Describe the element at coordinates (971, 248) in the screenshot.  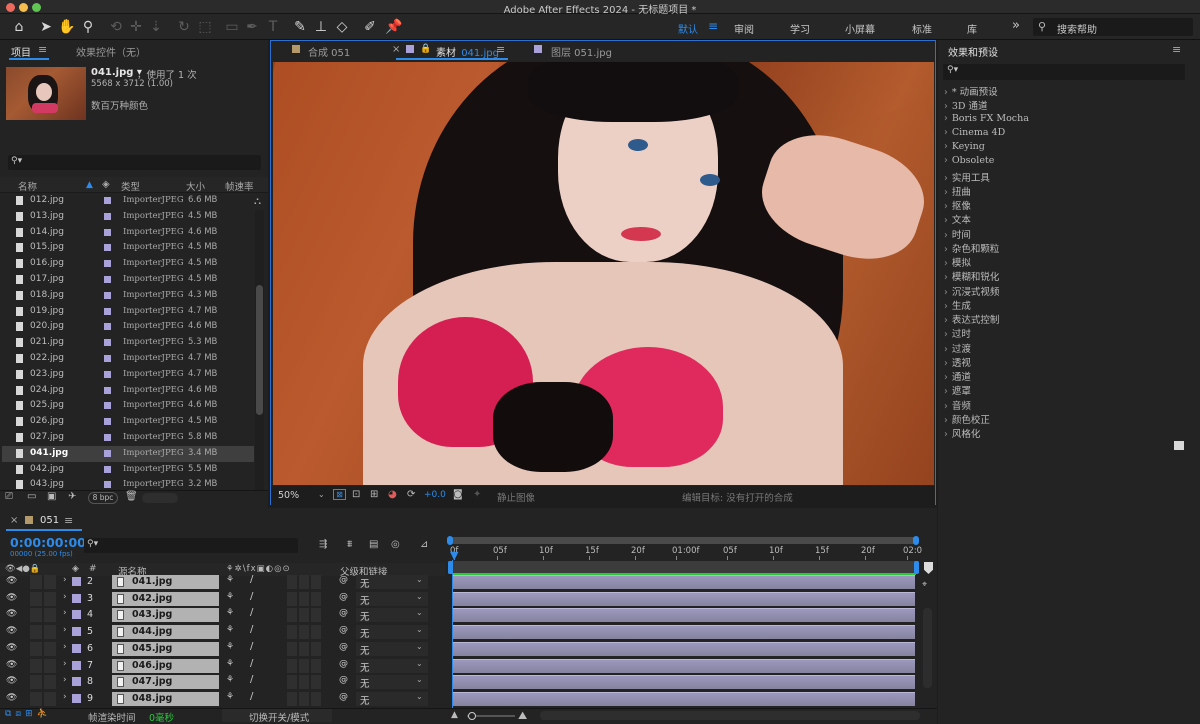
I see `effects-category-item: › 杂色和颗粒` at that location.